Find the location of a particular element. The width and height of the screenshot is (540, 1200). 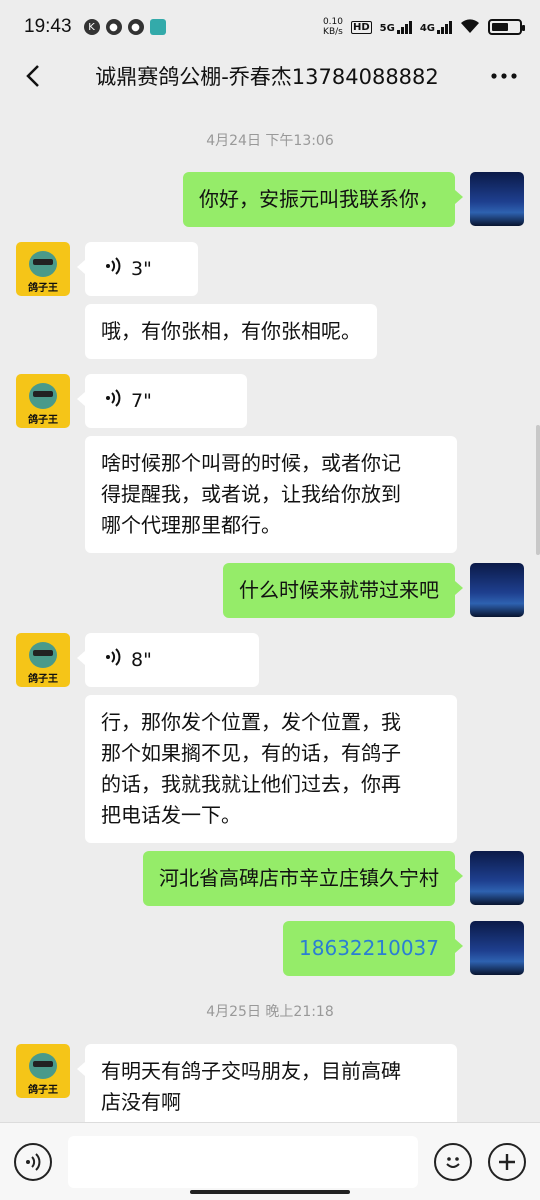

message-input is located at coordinates (243, 1161).